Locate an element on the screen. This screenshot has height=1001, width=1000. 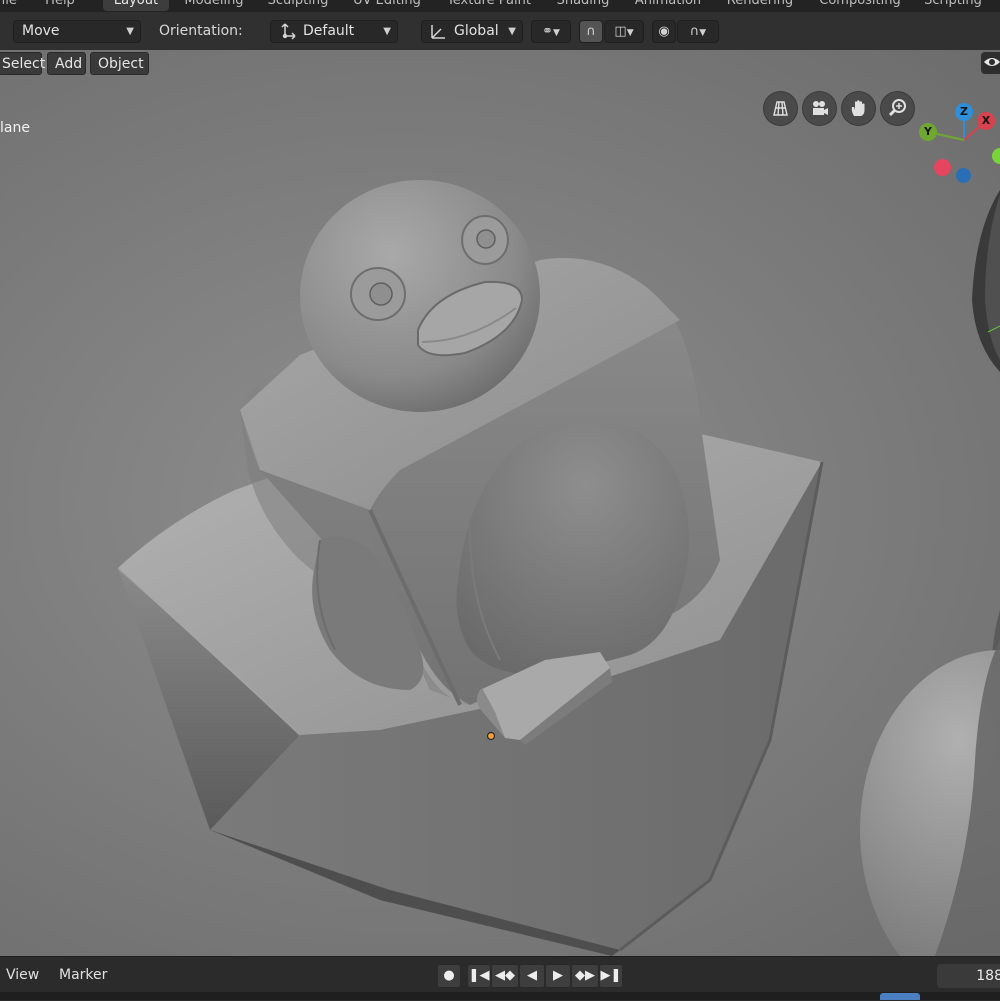
tab-file: File is located at coordinates (13, 5).